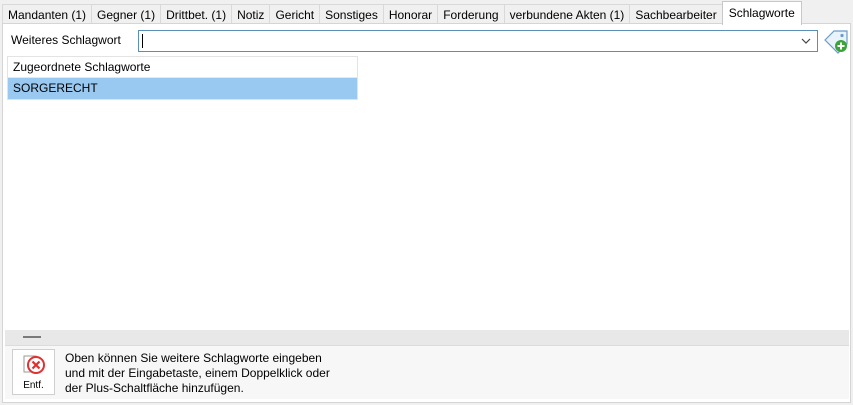 This screenshot has width=853, height=405. I want to click on schlagwort-label: Weiteres Schlagwort, so click(66, 40).